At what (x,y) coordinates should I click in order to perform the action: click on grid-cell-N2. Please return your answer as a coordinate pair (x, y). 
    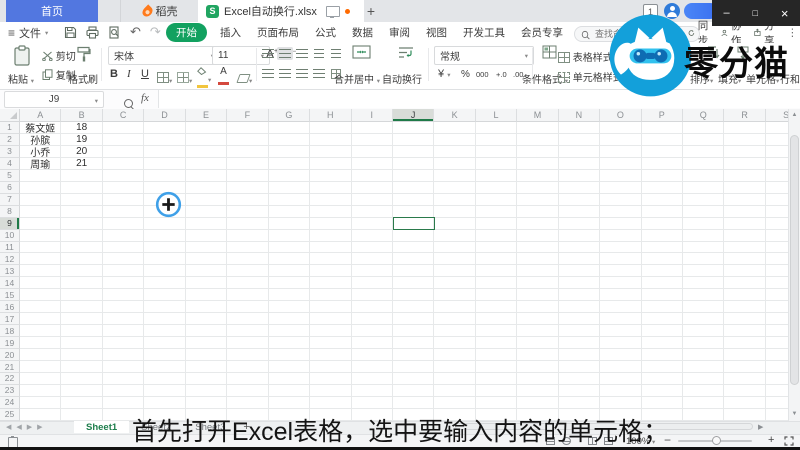
    Looking at the image, I should click on (579, 139).